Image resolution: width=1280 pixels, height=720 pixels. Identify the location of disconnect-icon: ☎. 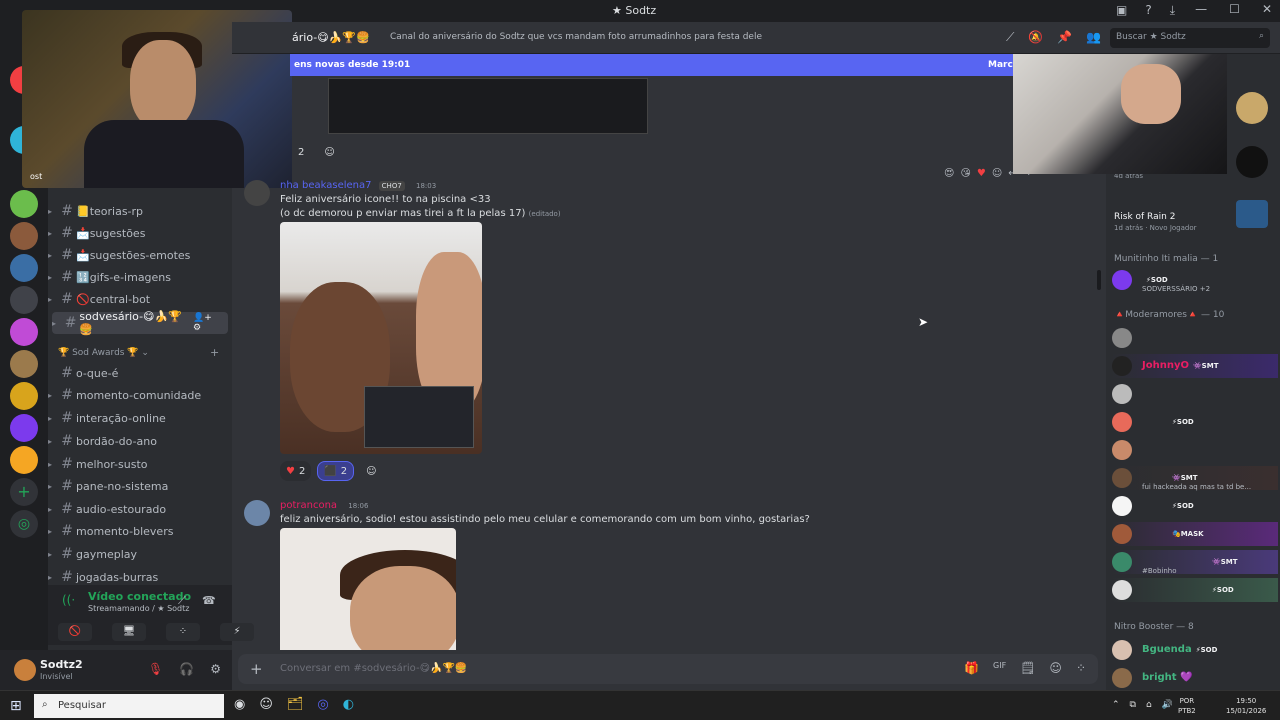
(209, 600).